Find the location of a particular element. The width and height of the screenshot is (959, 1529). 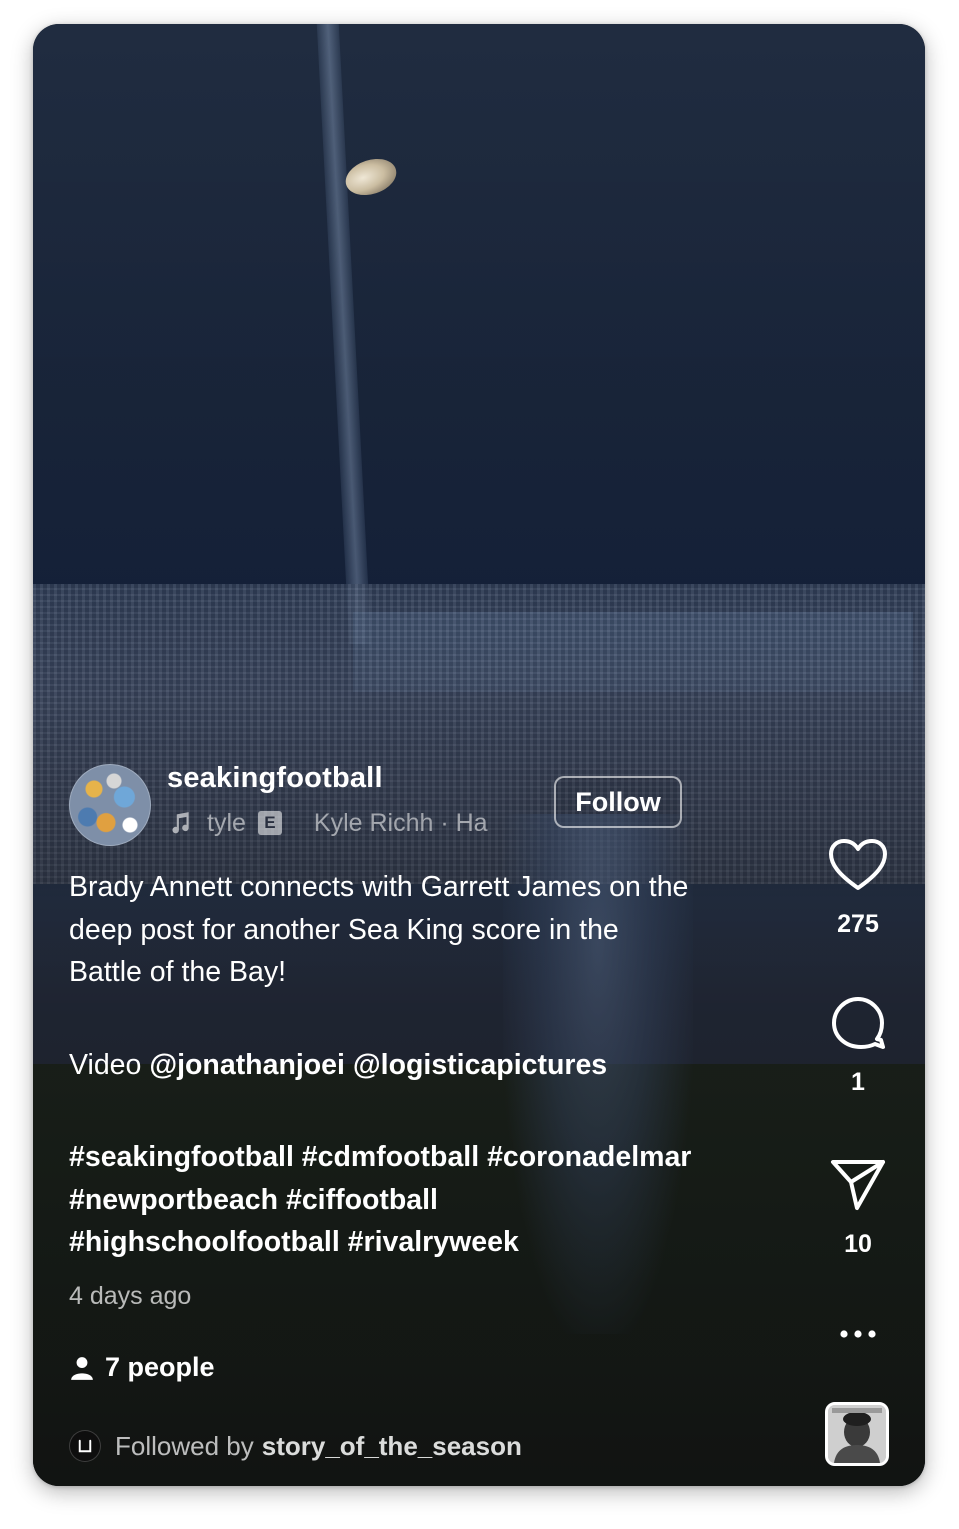

audio-attribution: tyle E Kyle Richh · Ha is located at coordinates (352, 823).